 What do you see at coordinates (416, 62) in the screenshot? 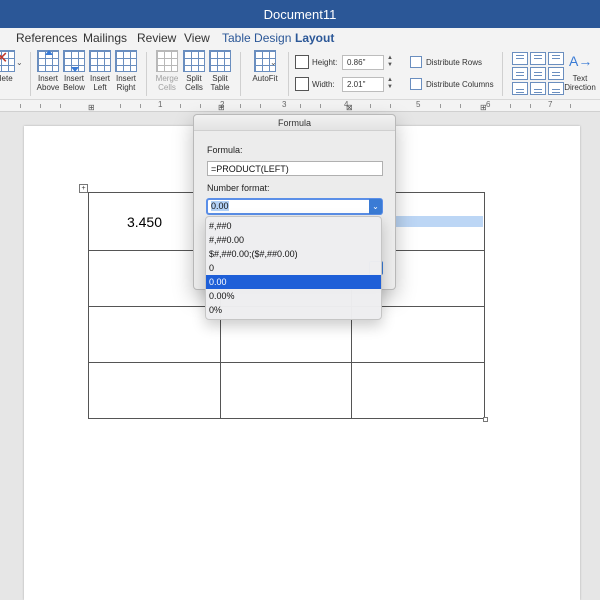
I see `distribute-rows-icon` at bounding box center [416, 62].